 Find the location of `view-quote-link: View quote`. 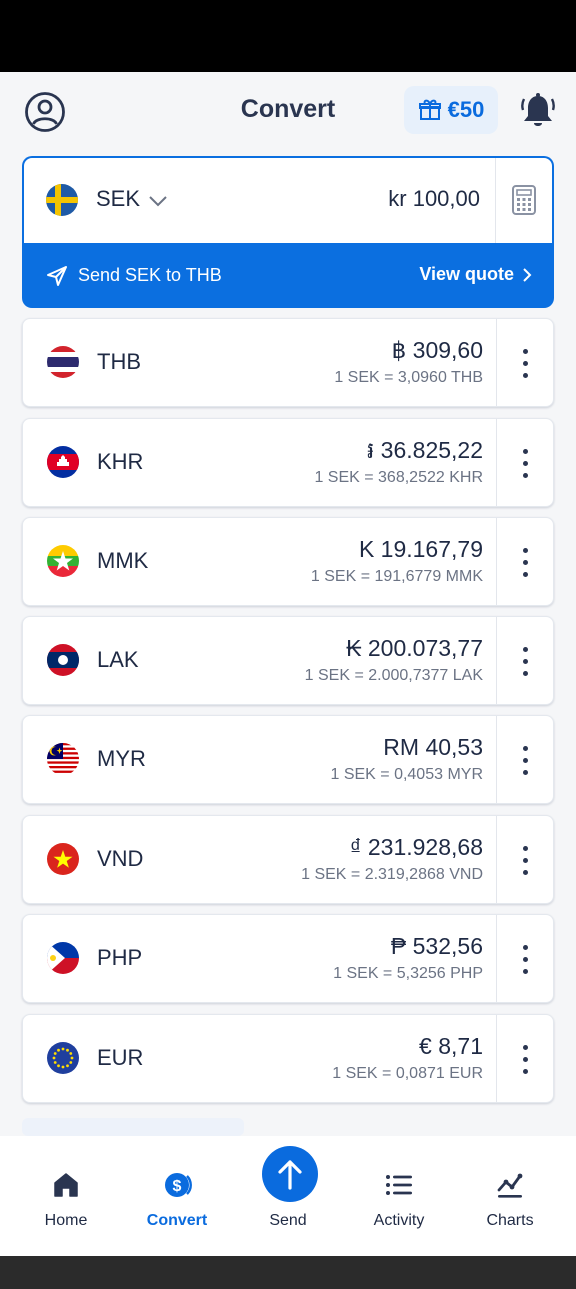

view-quote-link: View quote is located at coordinates (475, 274).